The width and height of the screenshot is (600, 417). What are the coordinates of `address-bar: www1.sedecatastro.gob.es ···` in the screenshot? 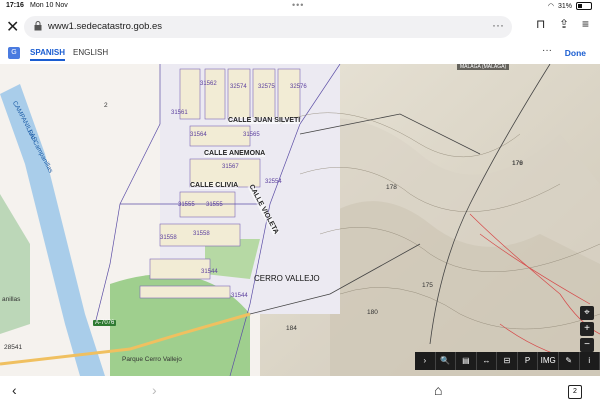 It's located at (268, 27).